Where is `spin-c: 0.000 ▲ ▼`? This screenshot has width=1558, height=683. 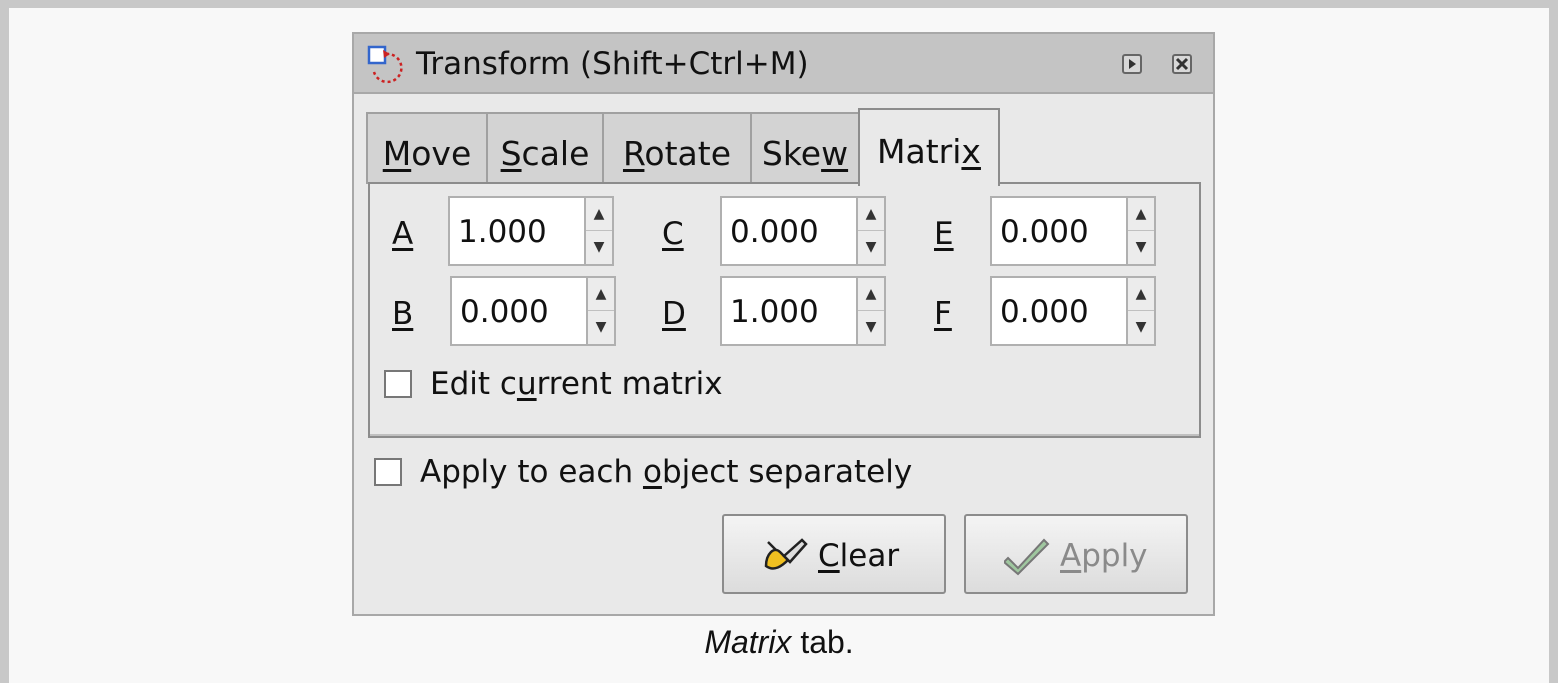 spin-c: 0.000 ▲ ▼ is located at coordinates (805, 231).